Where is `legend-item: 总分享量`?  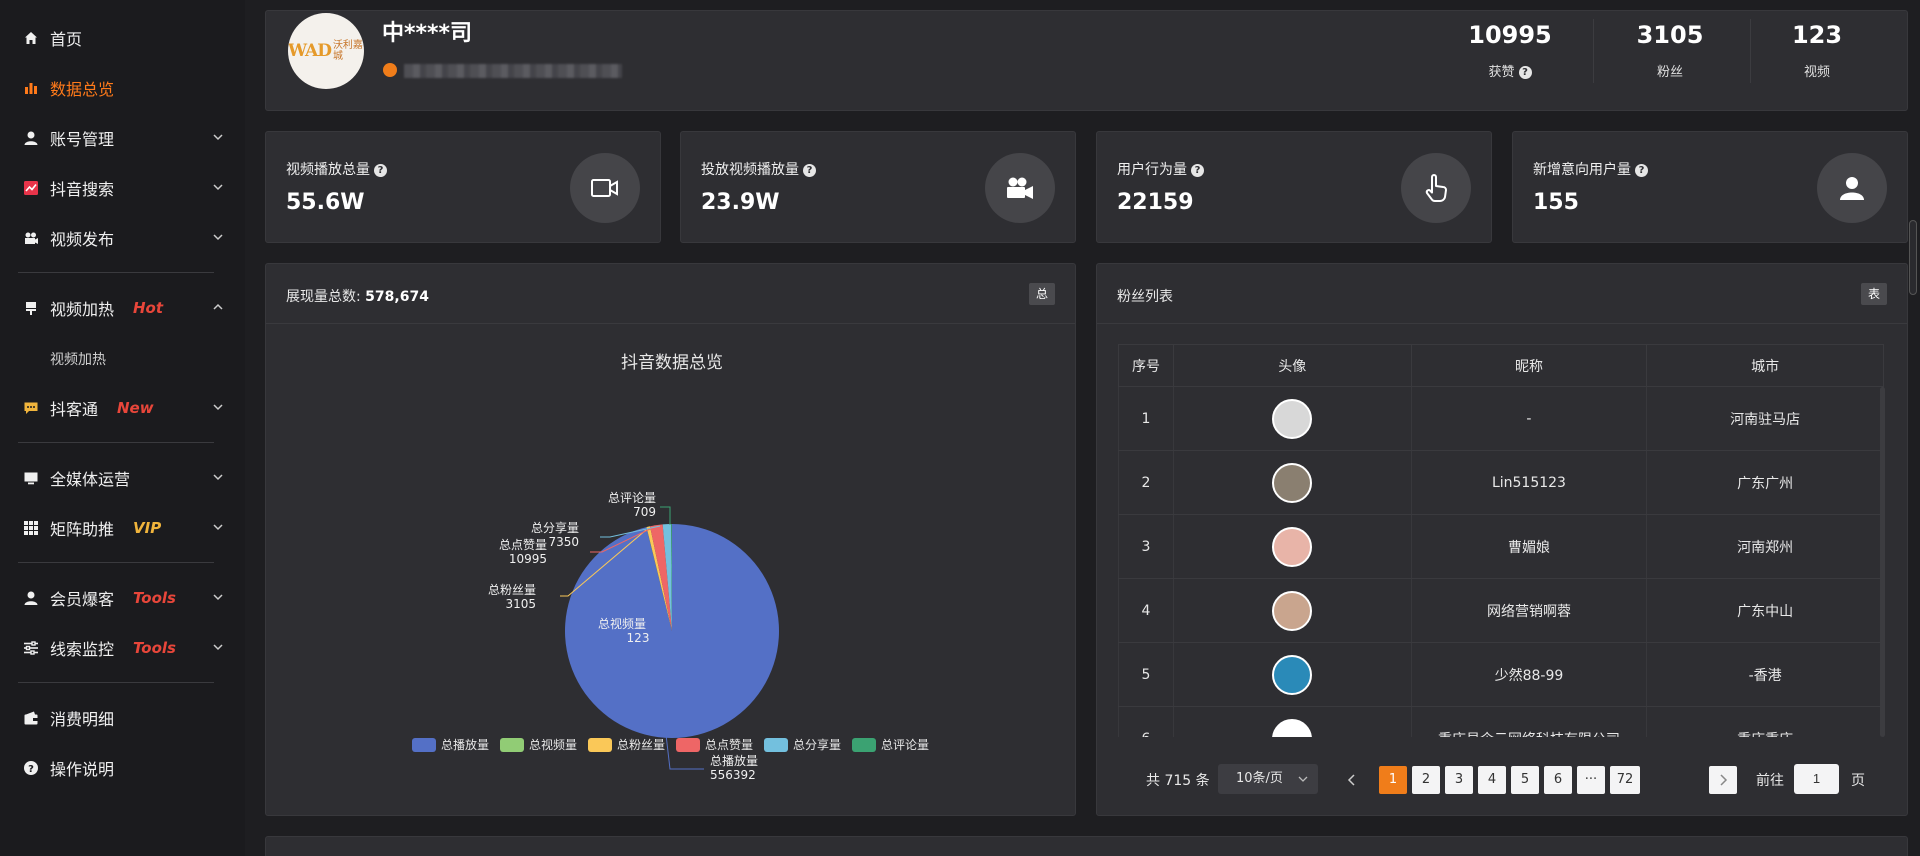 legend-item: 总分享量 is located at coordinates (802, 744).